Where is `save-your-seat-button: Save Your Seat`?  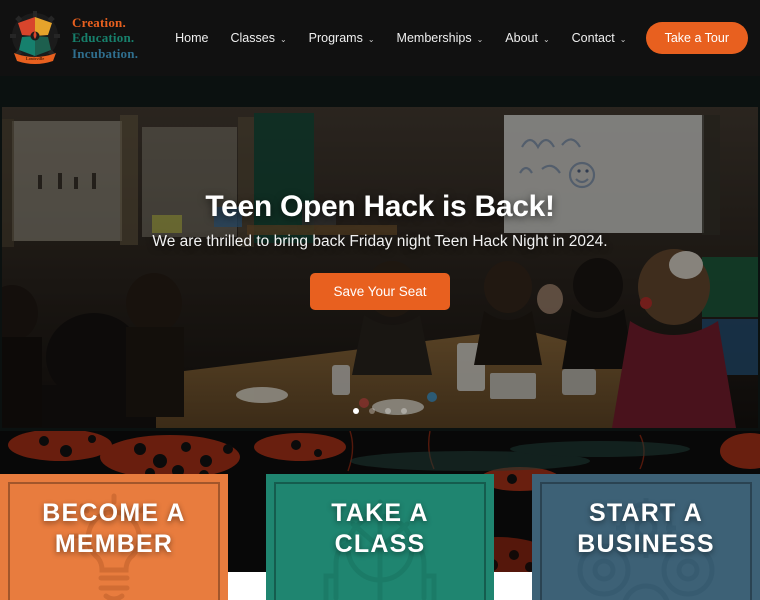
save-your-seat-button: Save Your Seat is located at coordinates (380, 291).